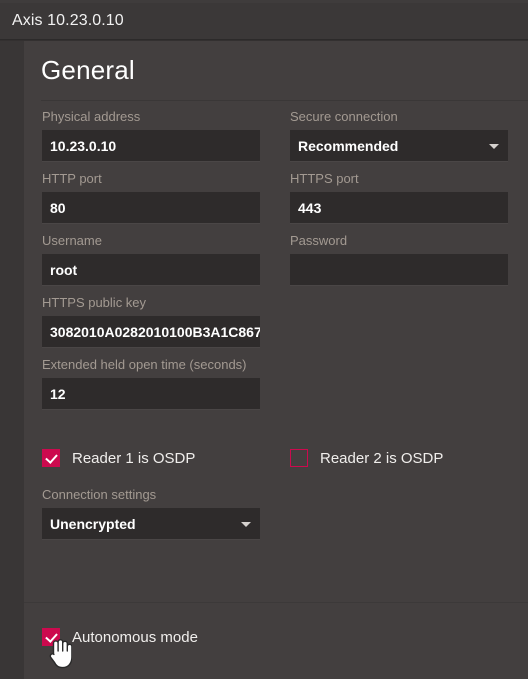 The width and height of the screenshot is (528, 679). What do you see at coordinates (94, 302) in the screenshot?
I see `field-label: HTTPS public key` at bounding box center [94, 302].